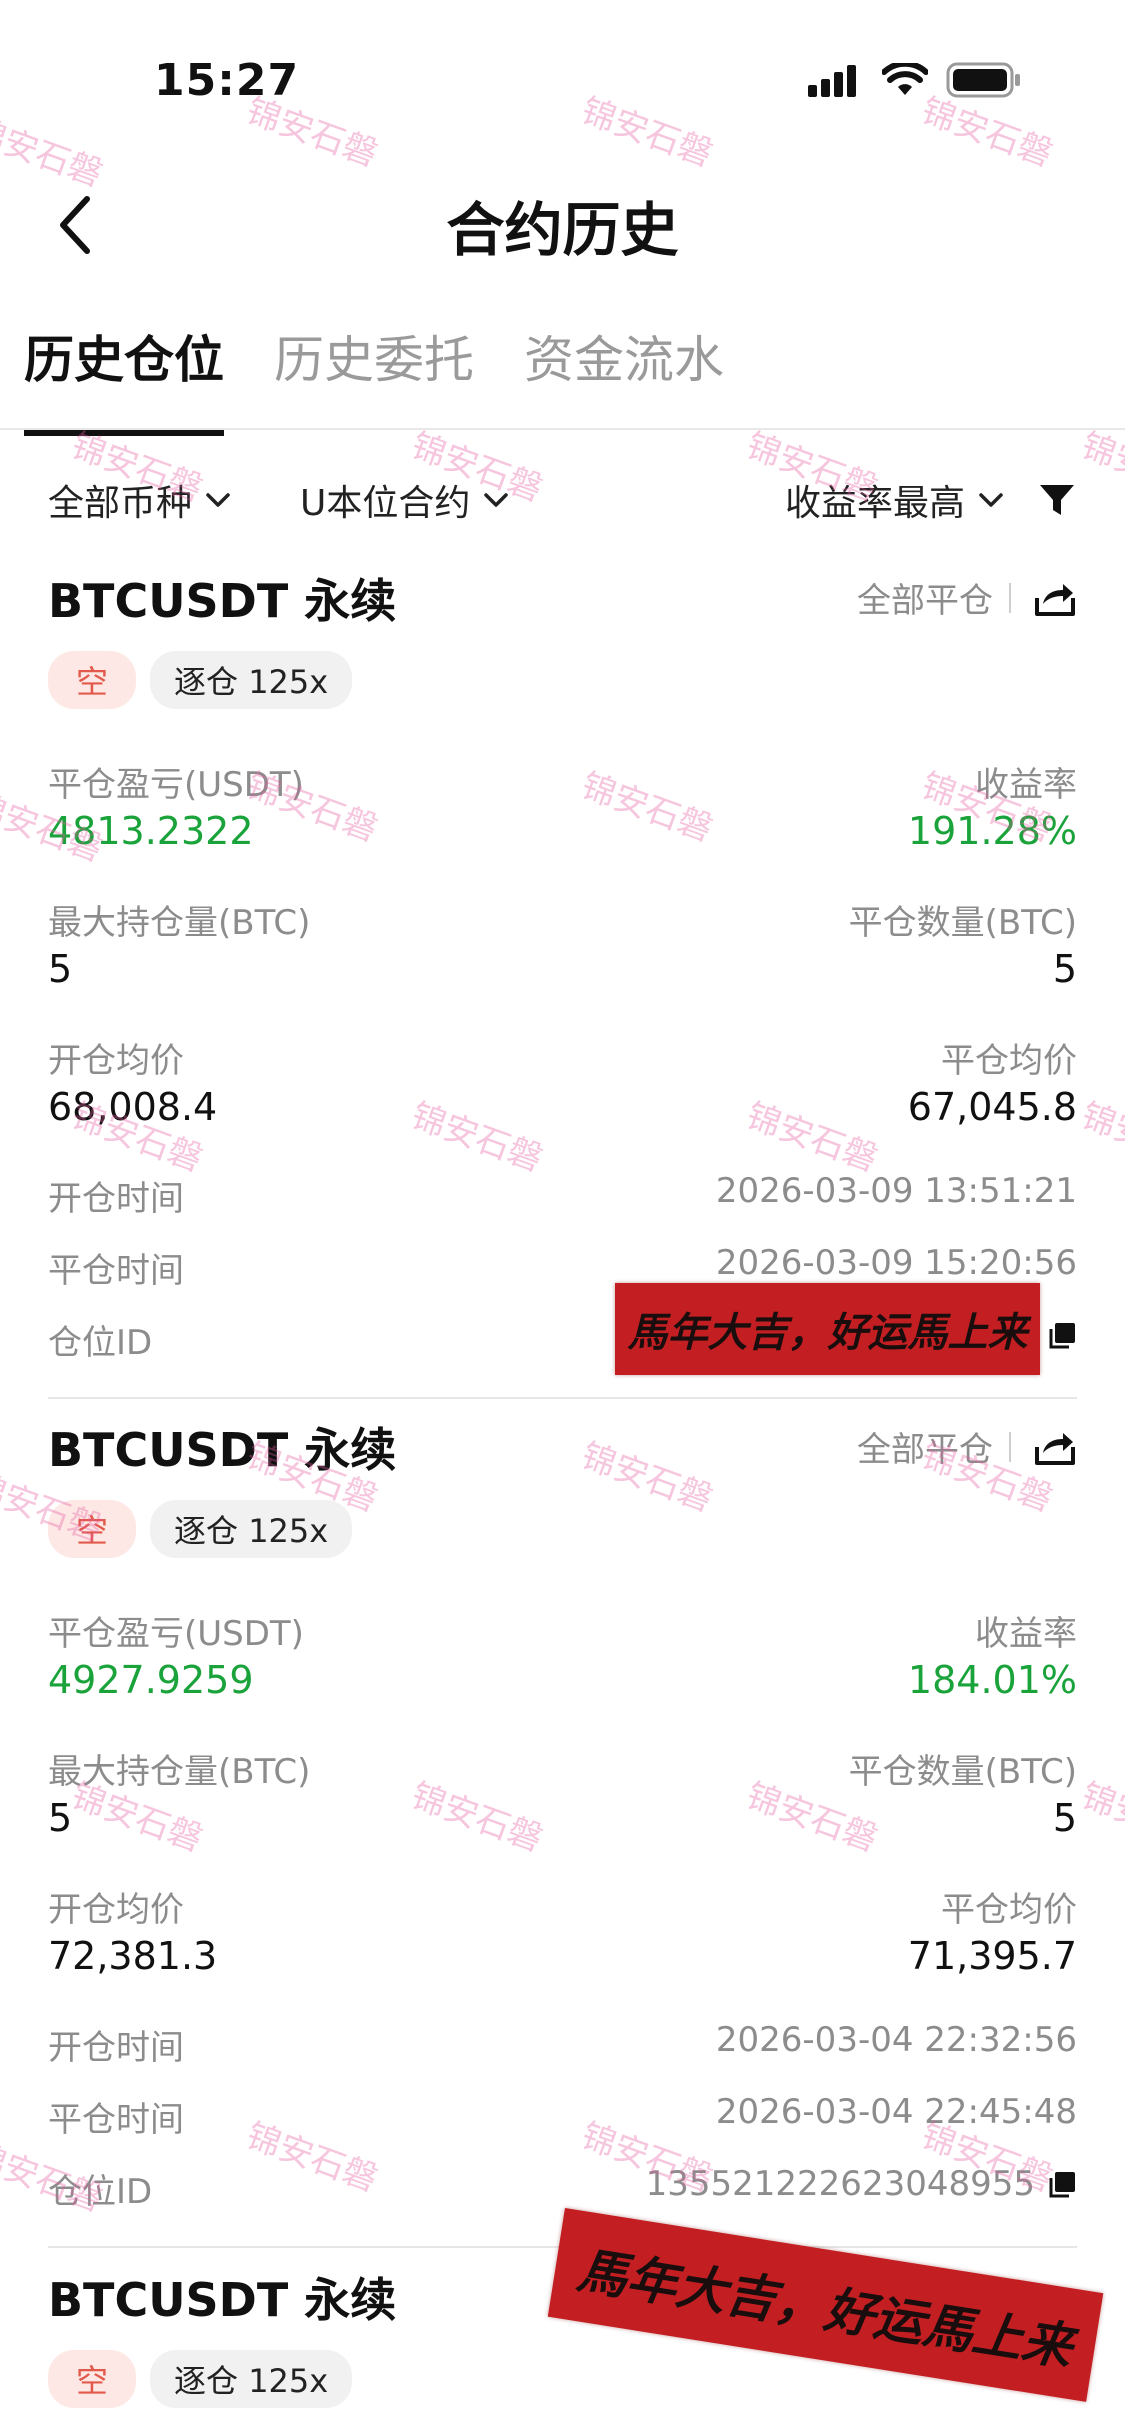  Describe the element at coordinates (983, 80) in the screenshot. I see `battery-icon` at that location.